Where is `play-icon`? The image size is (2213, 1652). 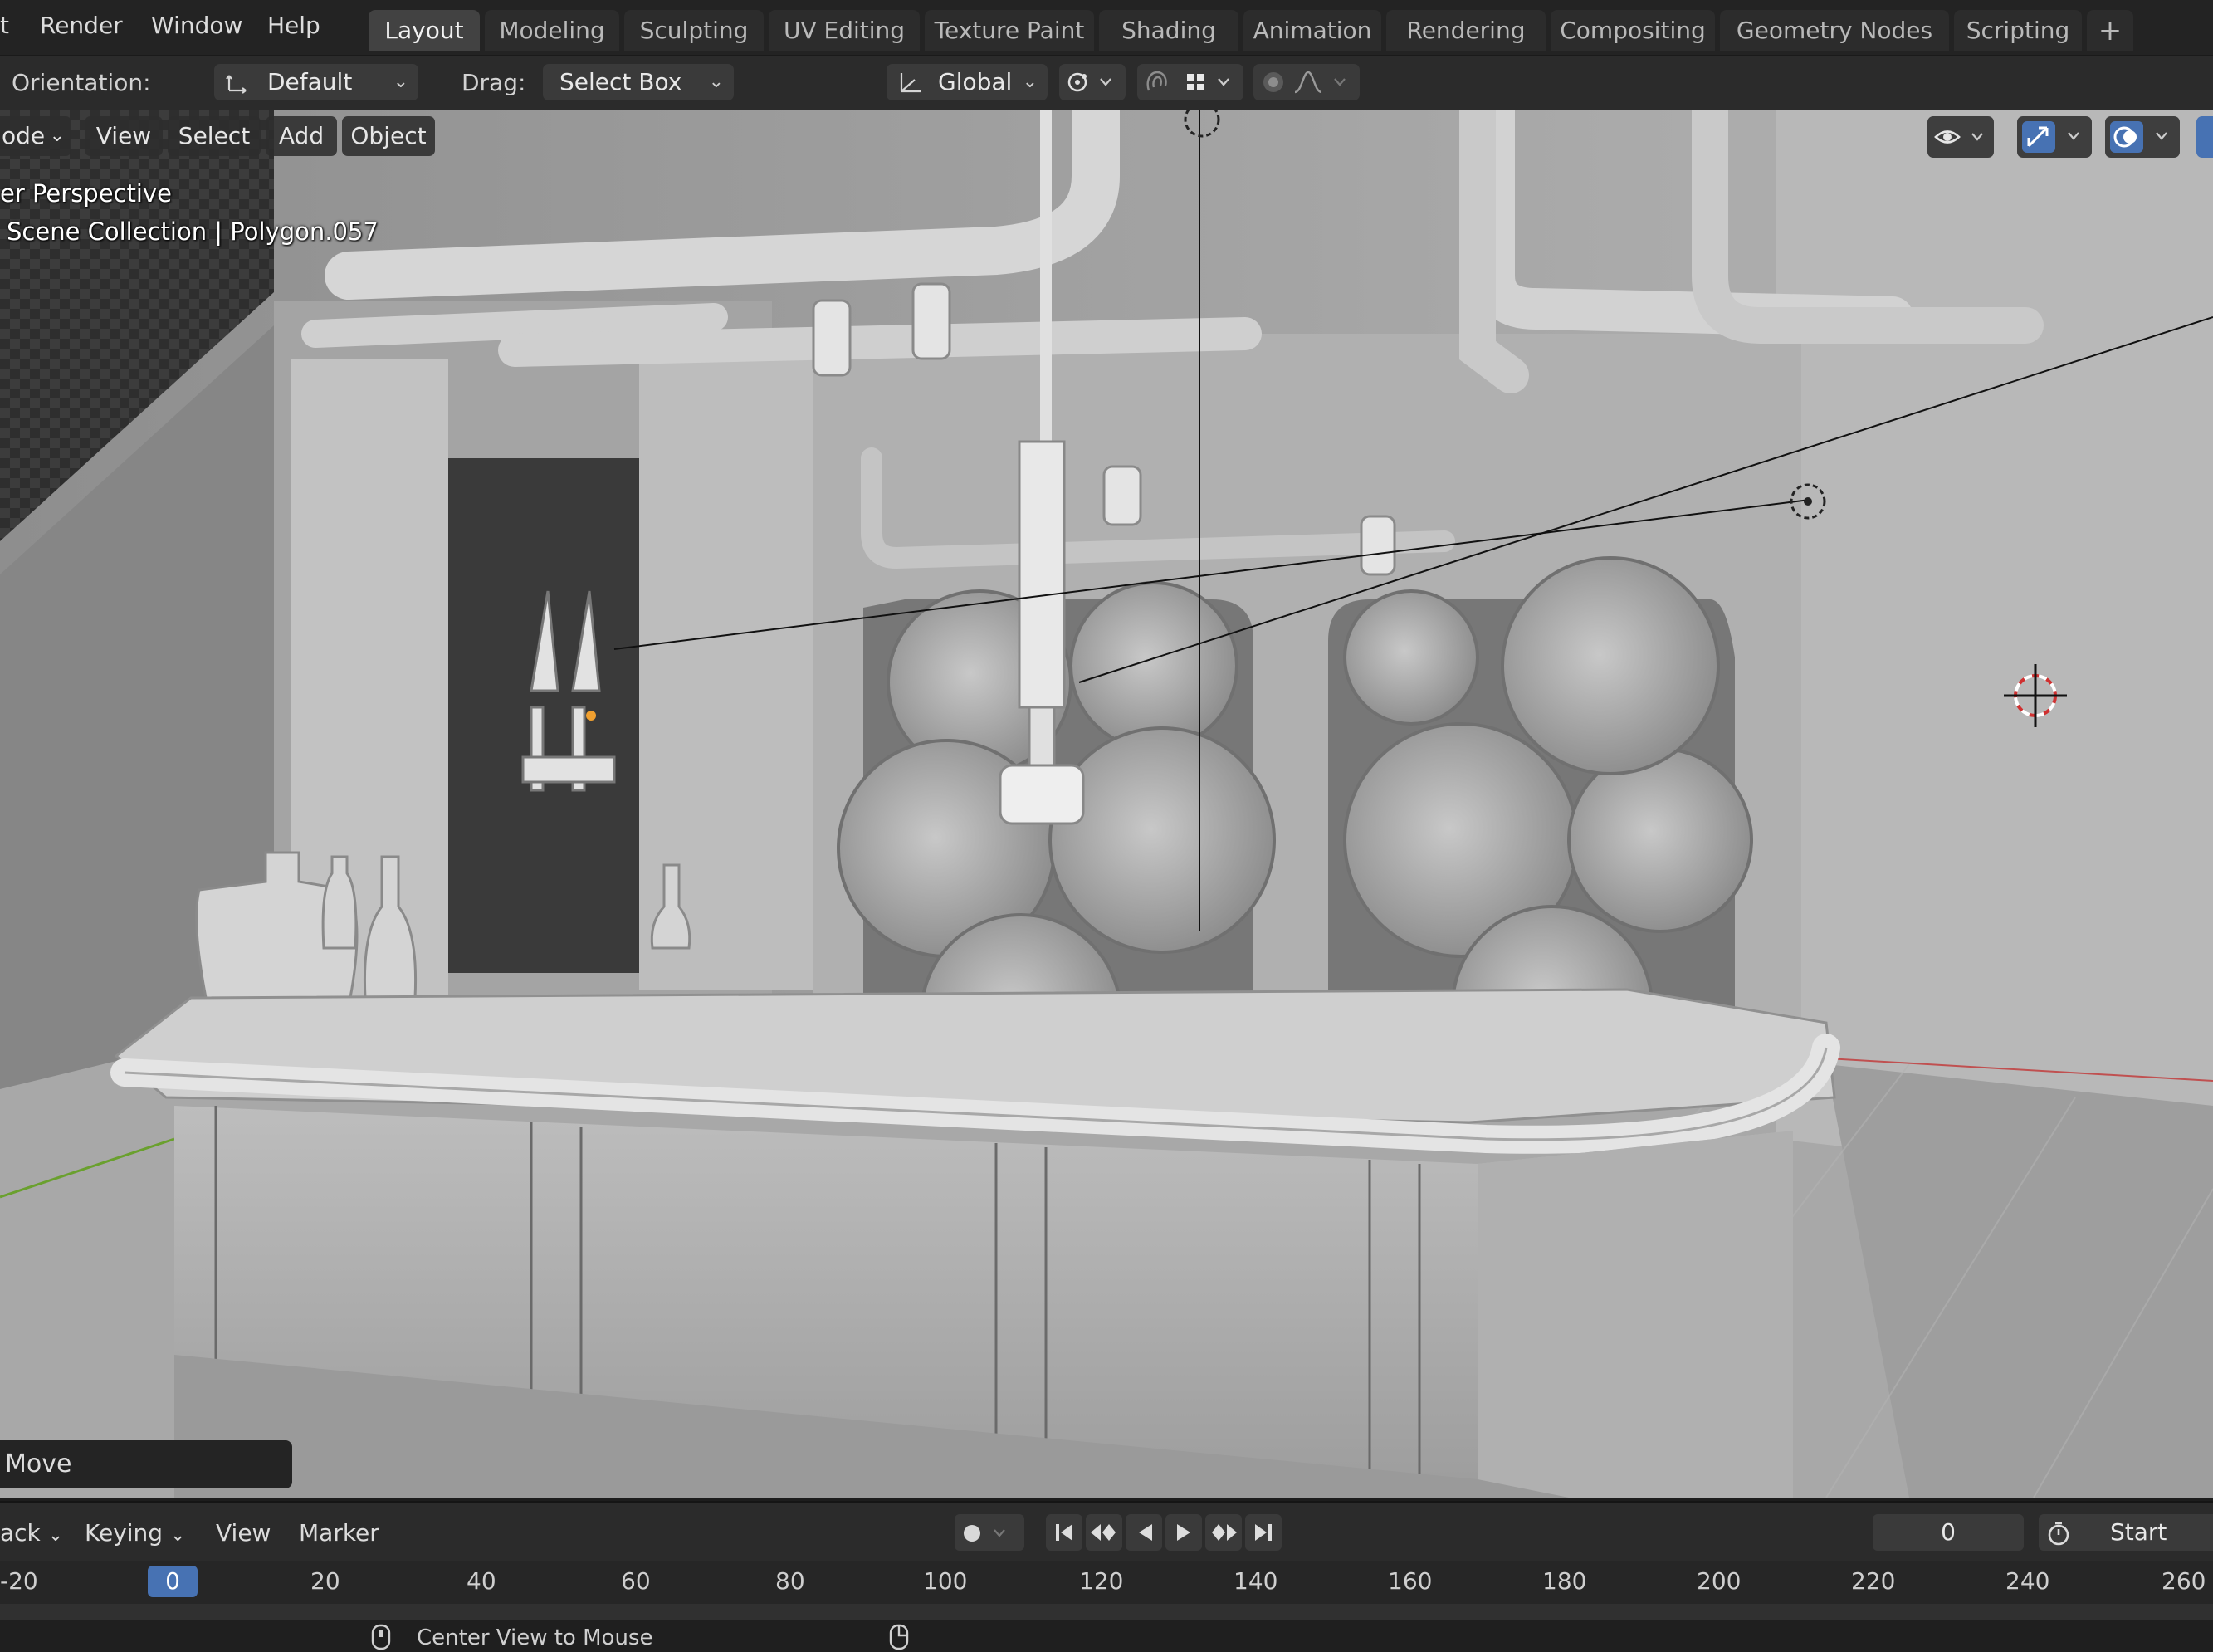
play-icon is located at coordinates (1183, 1532).